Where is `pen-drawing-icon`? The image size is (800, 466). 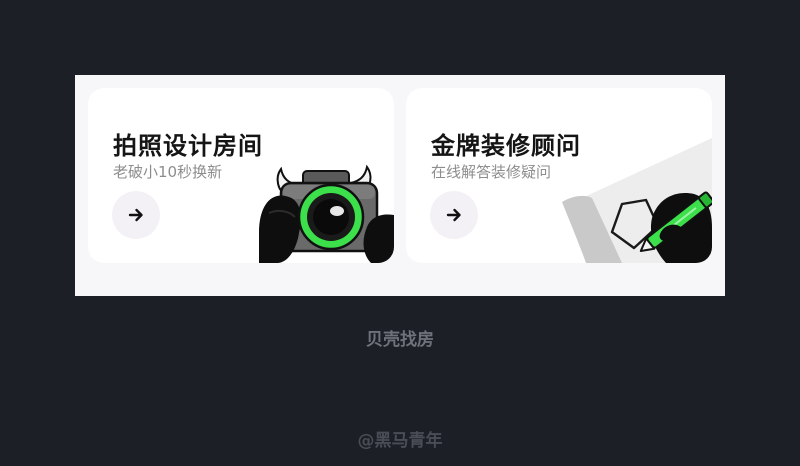 pen-drawing-icon is located at coordinates (637, 200).